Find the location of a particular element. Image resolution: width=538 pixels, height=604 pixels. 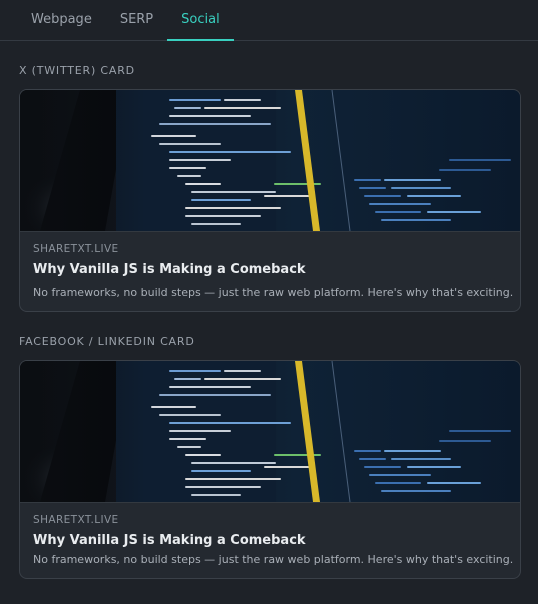

facebook-card-title: Why Vanilla JS is Making a Comeback is located at coordinates (169, 540).